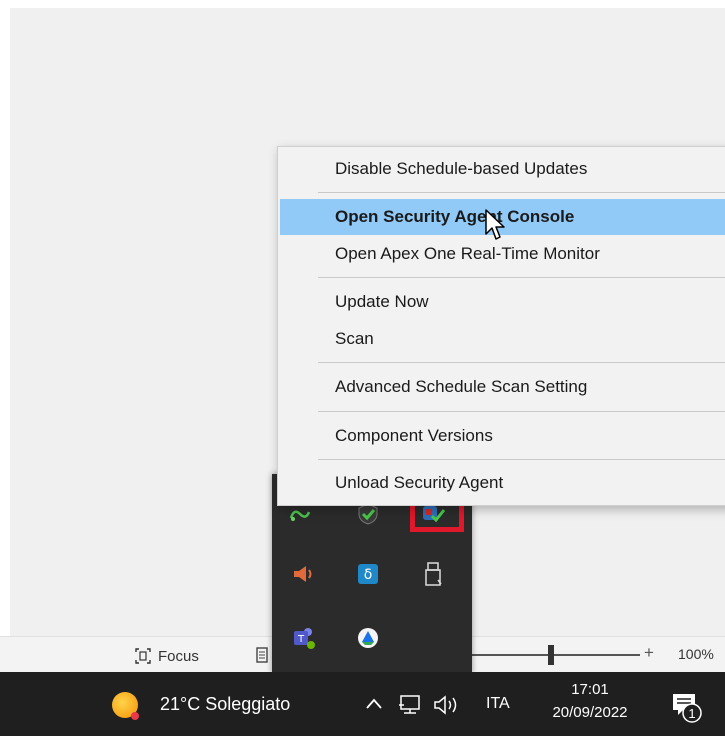 The width and height of the screenshot is (725, 736). What do you see at coordinates (262, 655) in the screenshot?
I see `read-mode-icon` at bounding box center [262, 655].